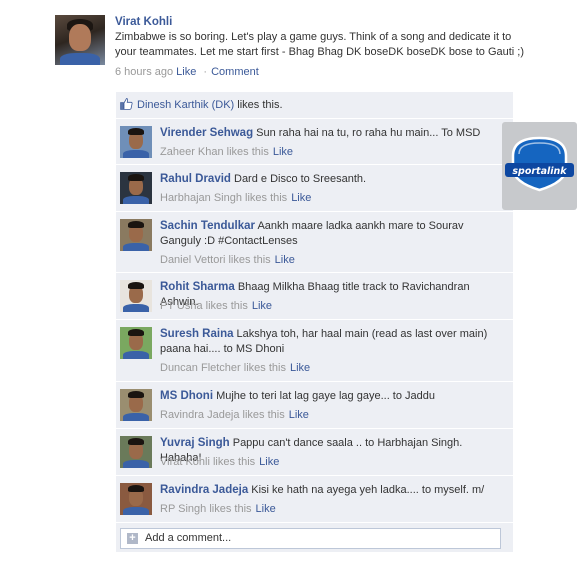 The width and height of the screenshot is (585, 581). I want to click on post-author: Virat Kohli, so click(320, 22).